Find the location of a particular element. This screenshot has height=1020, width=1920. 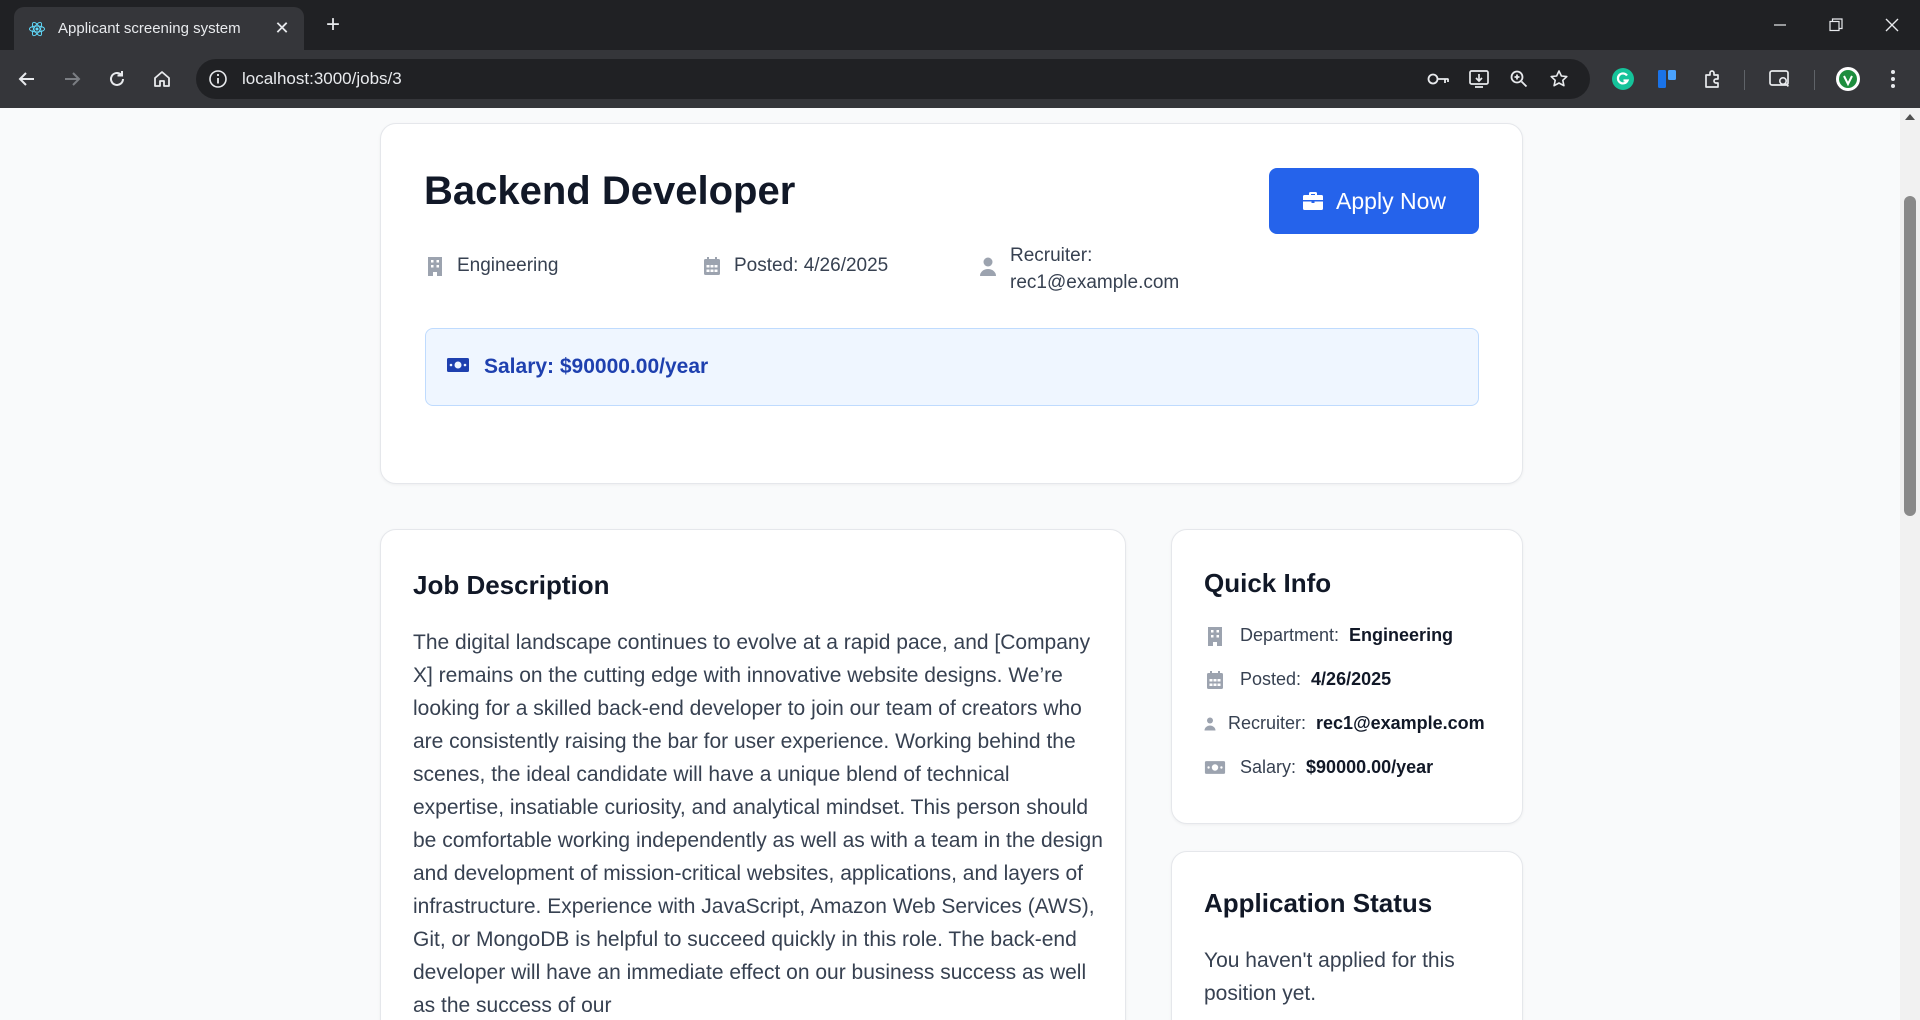

browser-menu-icon is located at coordinates (1893, 79).